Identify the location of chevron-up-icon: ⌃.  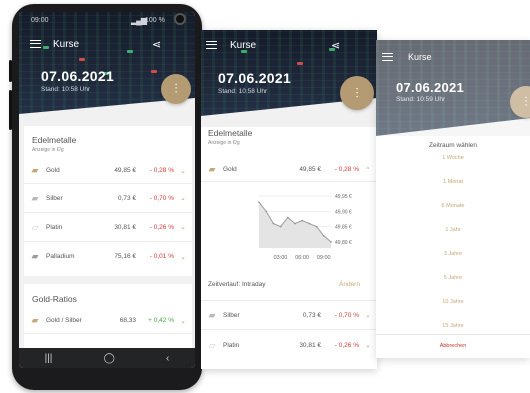
(368, 170).